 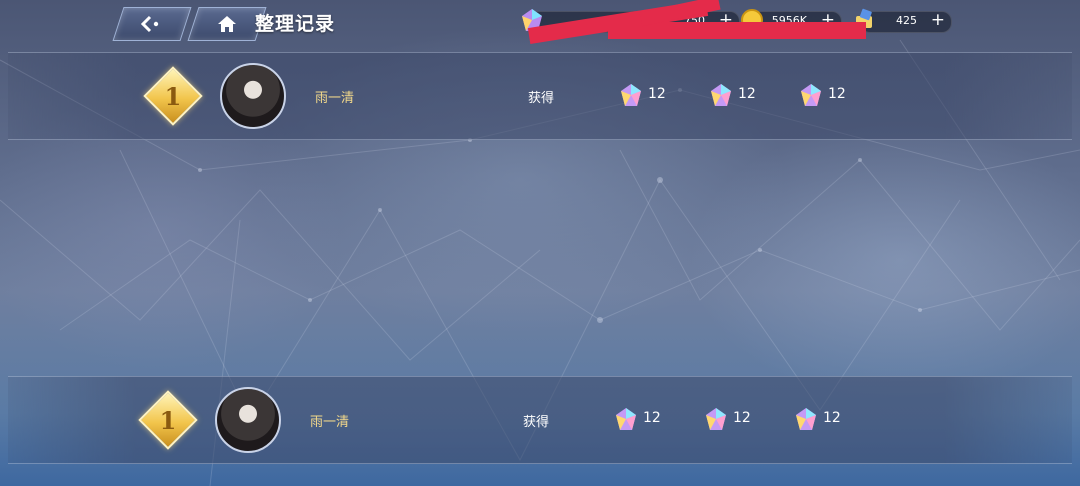 What do you see at coordinates (938, 20) in the screenshot?
I see `add-ticket-button: +` at bounding box center [938, 20].